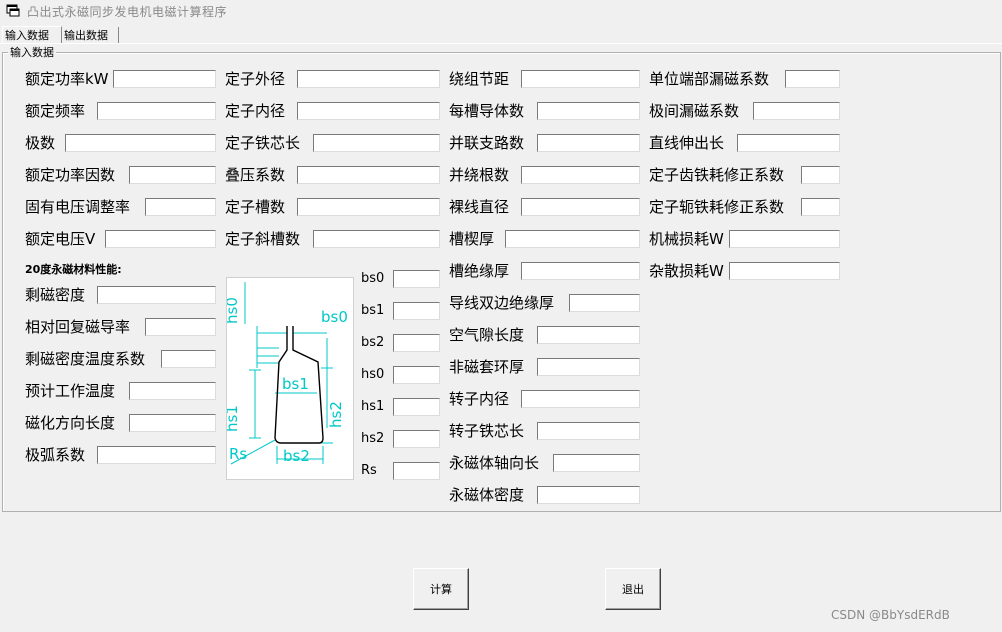  What do you see at coordinates (295, 384) in the screenshot?
I see `diagram-label-bs1: bs1` at bounding box center [295, 384].